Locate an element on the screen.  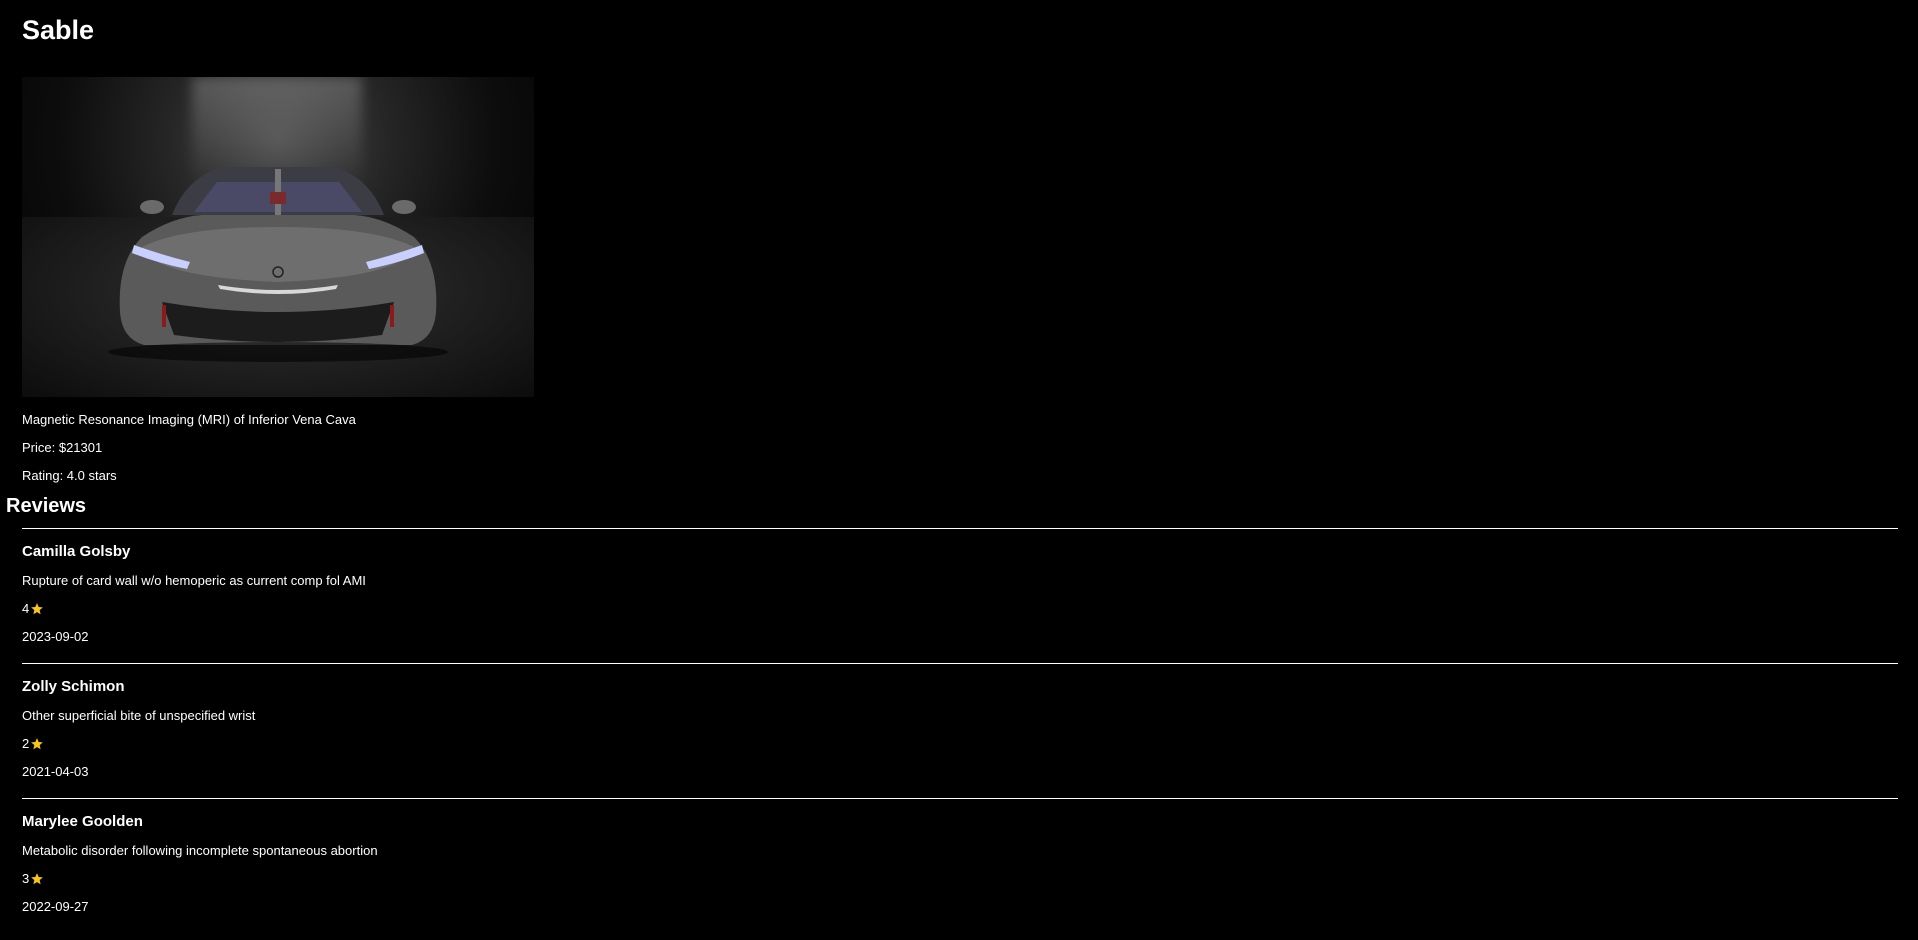
product-price: Price: $21301 is located at coordinates (62, 447).